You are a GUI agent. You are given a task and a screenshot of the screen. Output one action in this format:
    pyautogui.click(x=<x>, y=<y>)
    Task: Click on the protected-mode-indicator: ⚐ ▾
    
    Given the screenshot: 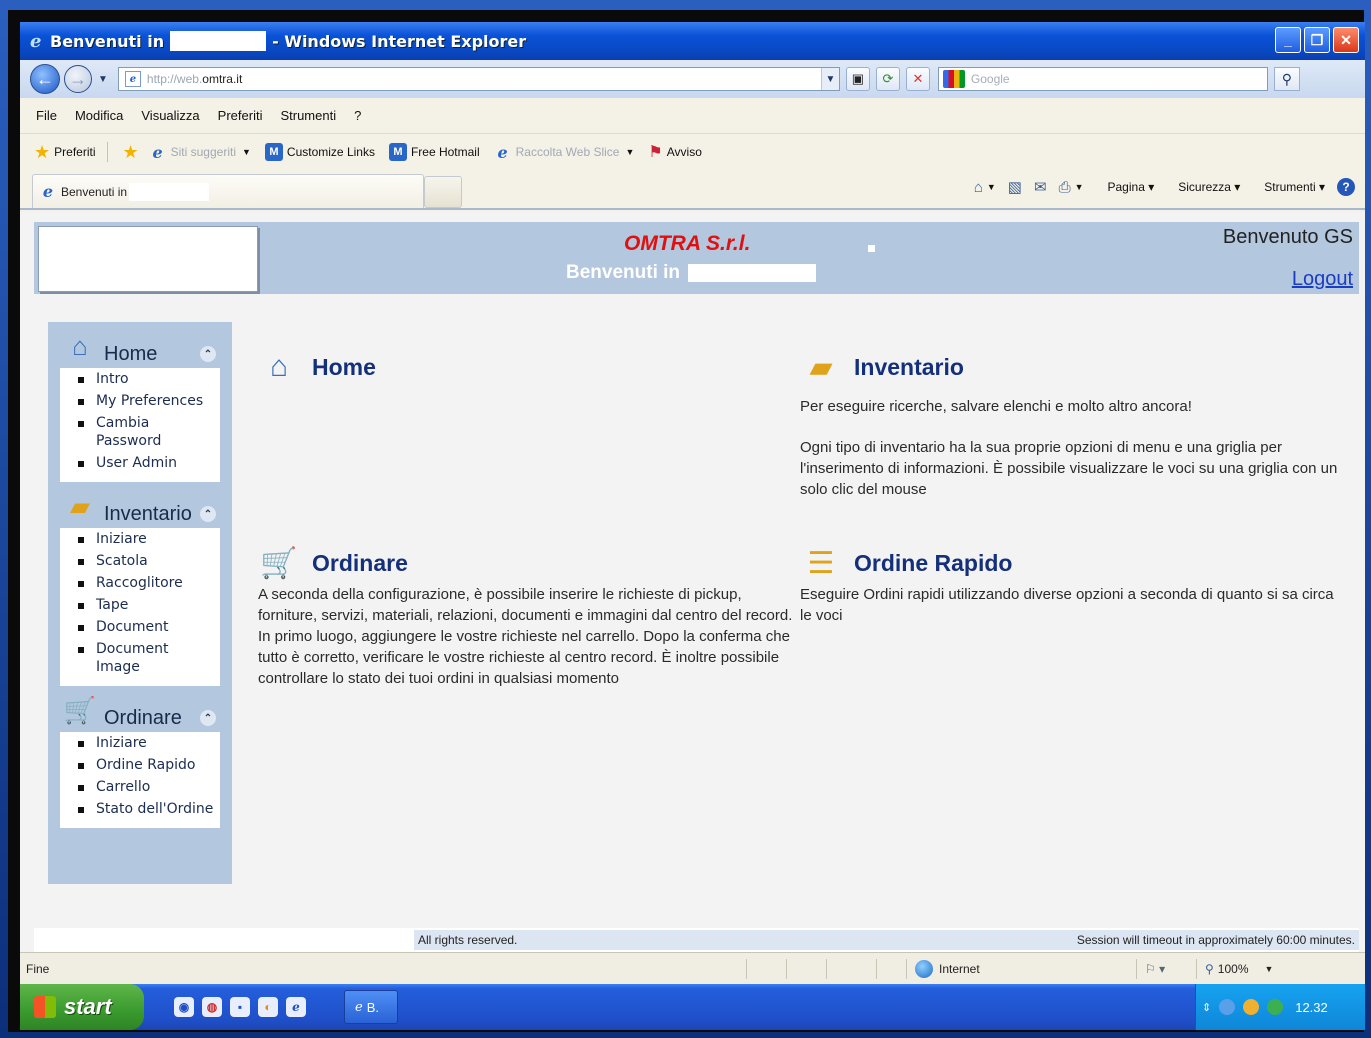 What is the action you would take?
    pyautogui.click(x=1166, y=968)
    